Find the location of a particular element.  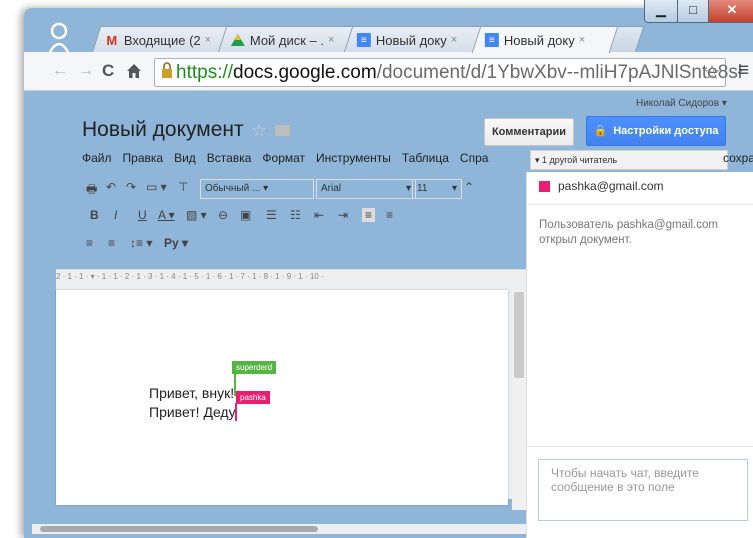

user-name: Николай Сидоров ▾ is located at coordinates (681, 103).